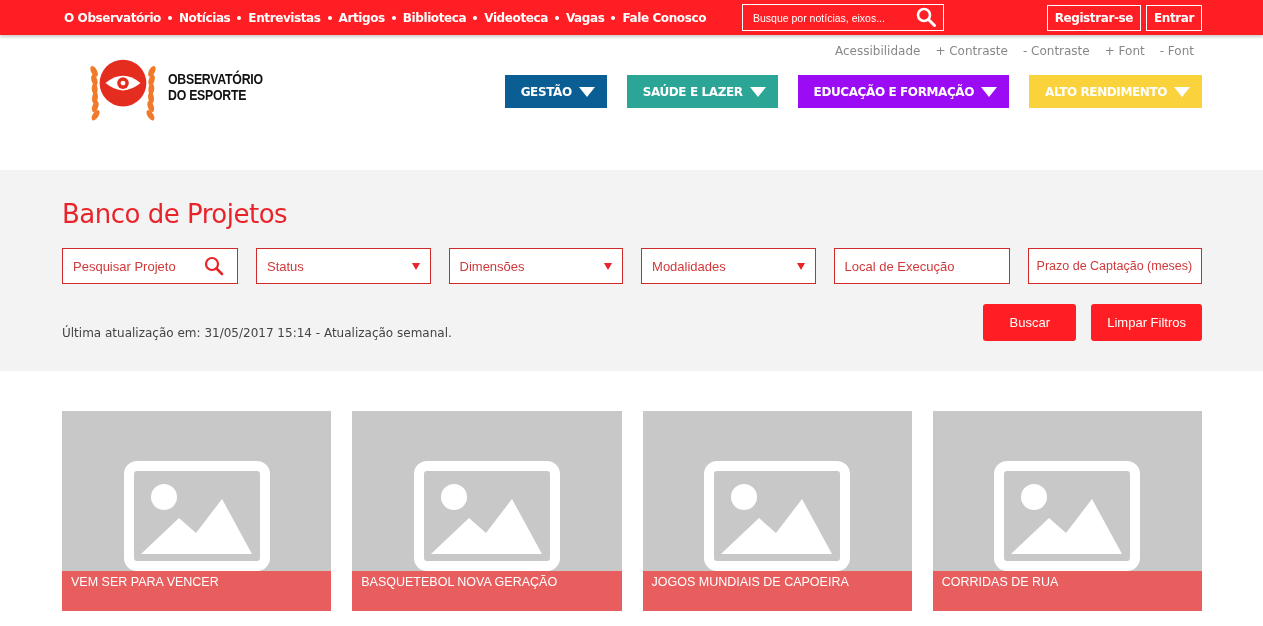 The image size is (1263, 626). What do you see at coordinates (112, 17) in the screenshot?
I see `nav-link: O Observatório` at bounding box center [112, 17].